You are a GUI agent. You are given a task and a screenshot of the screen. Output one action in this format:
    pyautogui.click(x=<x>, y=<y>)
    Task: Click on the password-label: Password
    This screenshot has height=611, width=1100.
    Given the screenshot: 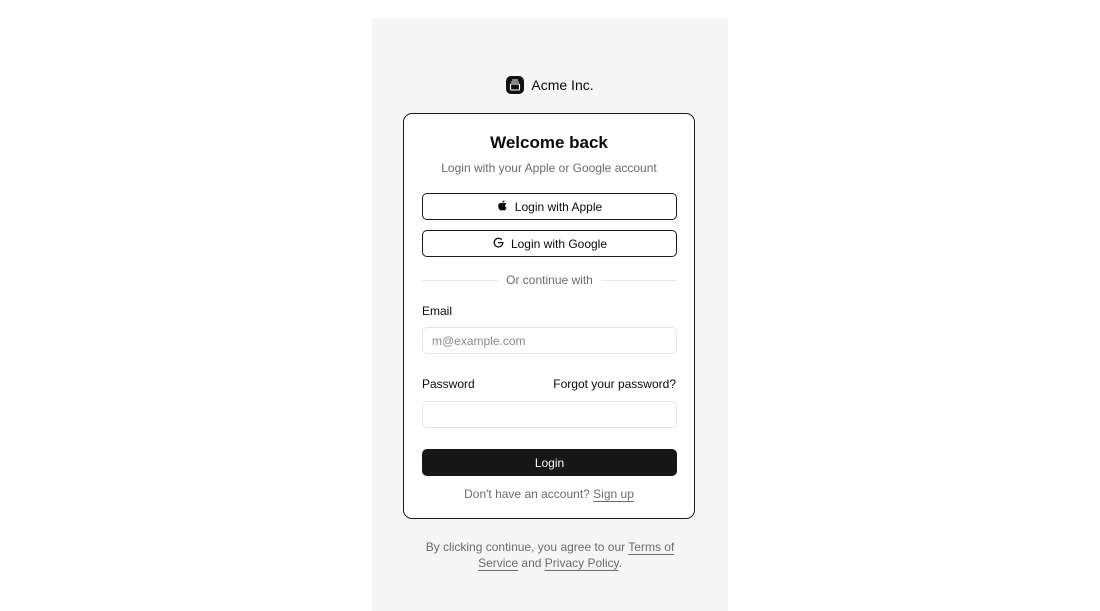 What is the action you would take?
    pyautogui.click(x=448, y=384)
    